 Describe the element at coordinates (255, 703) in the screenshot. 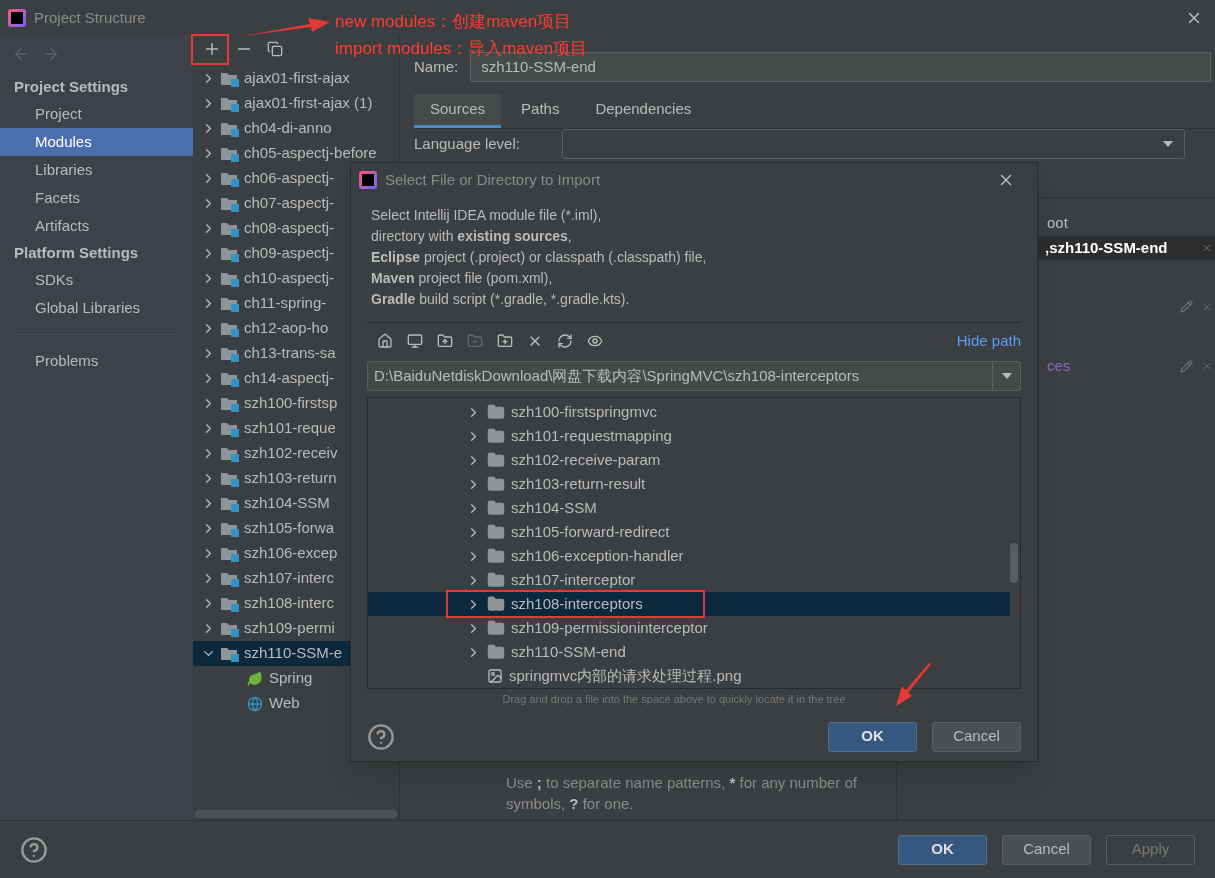

I see `globe-icon` at that location.